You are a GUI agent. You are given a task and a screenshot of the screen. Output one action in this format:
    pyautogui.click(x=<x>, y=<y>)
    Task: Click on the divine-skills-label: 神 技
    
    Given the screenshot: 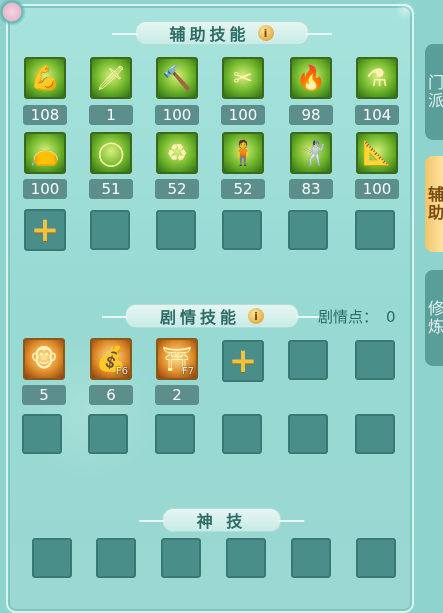 What is the action you would take?
    pyautogui.click(x=221, y=521)
    